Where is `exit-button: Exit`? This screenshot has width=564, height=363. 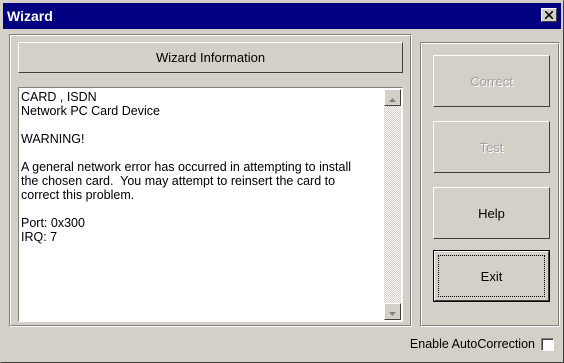
exit-button: Exit is located at coordinates (491, 276).